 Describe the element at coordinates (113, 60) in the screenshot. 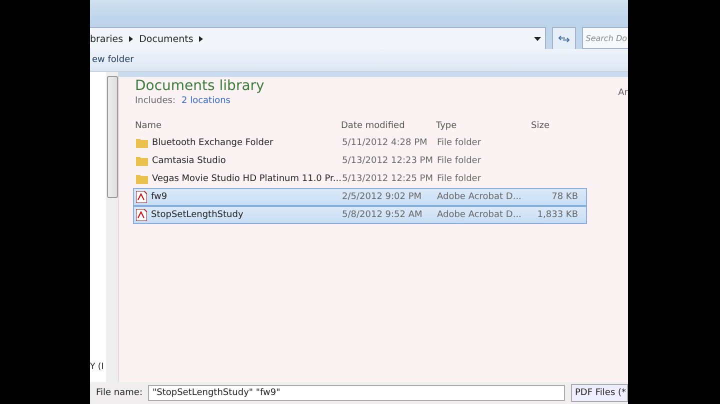

I see `new-folder-button: ew folder` at that location.